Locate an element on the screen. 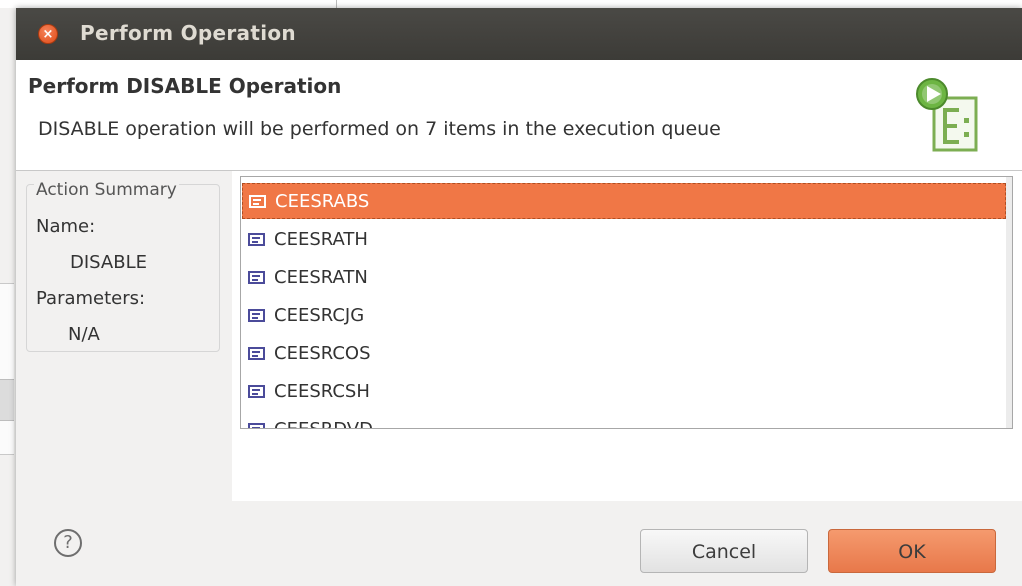 This screenshot has height=586, width=1022. ok-button: OK is located at coordinates (912, 551).